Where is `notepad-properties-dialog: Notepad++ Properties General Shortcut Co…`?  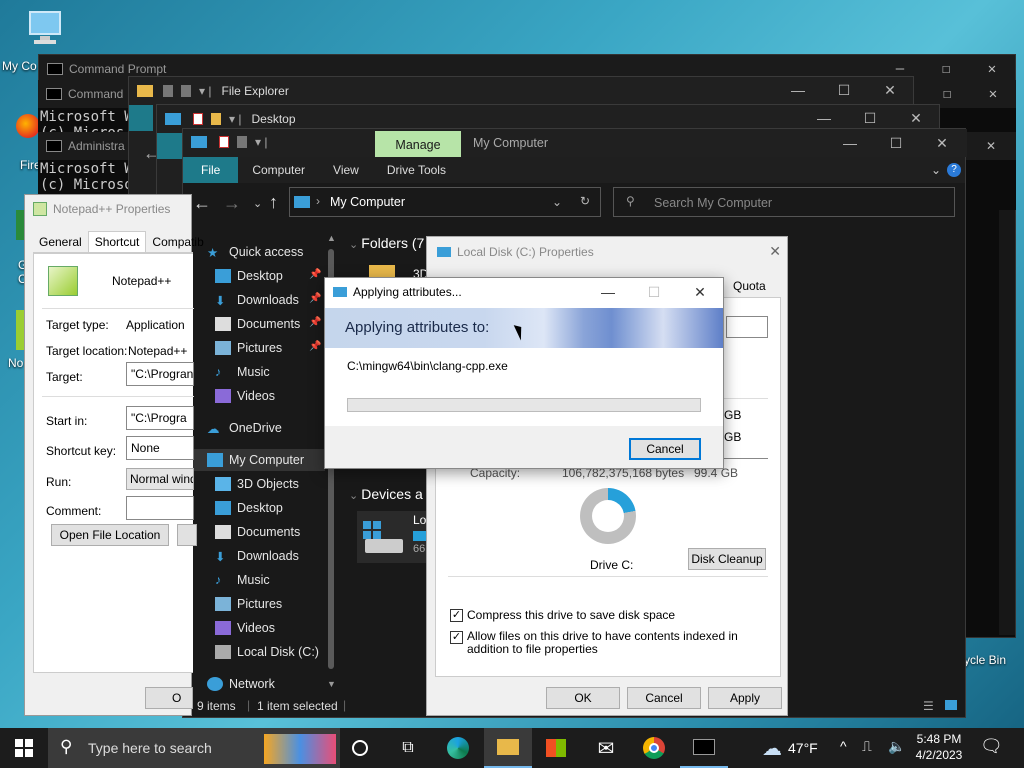
notepad-properties-dialog: Notepad++ Properties General Shortcut Co… is located at coordinates (114, 455).